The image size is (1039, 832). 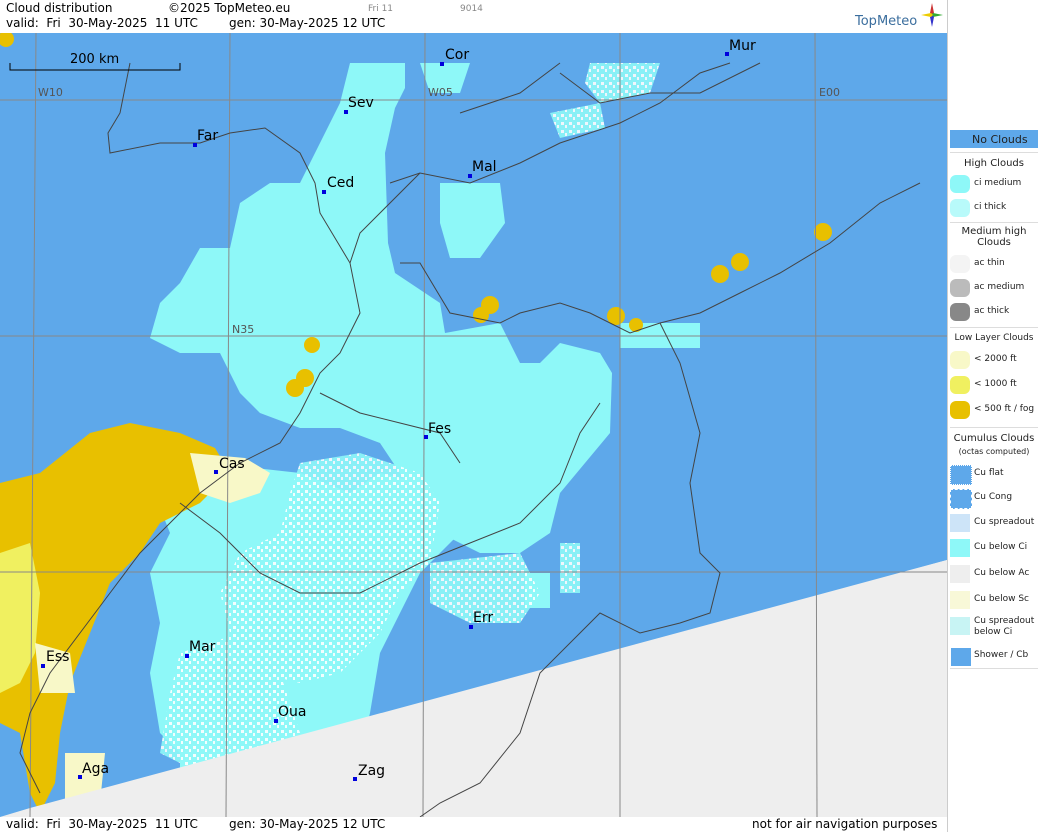 What do you see at coordinates (960, 288) in the screenshot?
I see `ac-medium-swatch` at bounding box center [960, 288].